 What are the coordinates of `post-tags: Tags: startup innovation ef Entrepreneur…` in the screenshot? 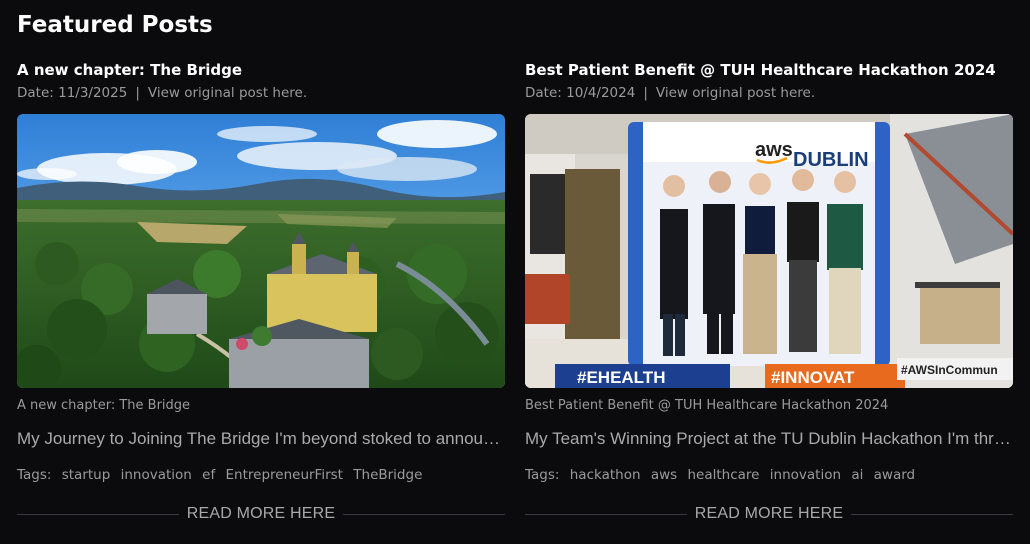 It's located at (261, 477).